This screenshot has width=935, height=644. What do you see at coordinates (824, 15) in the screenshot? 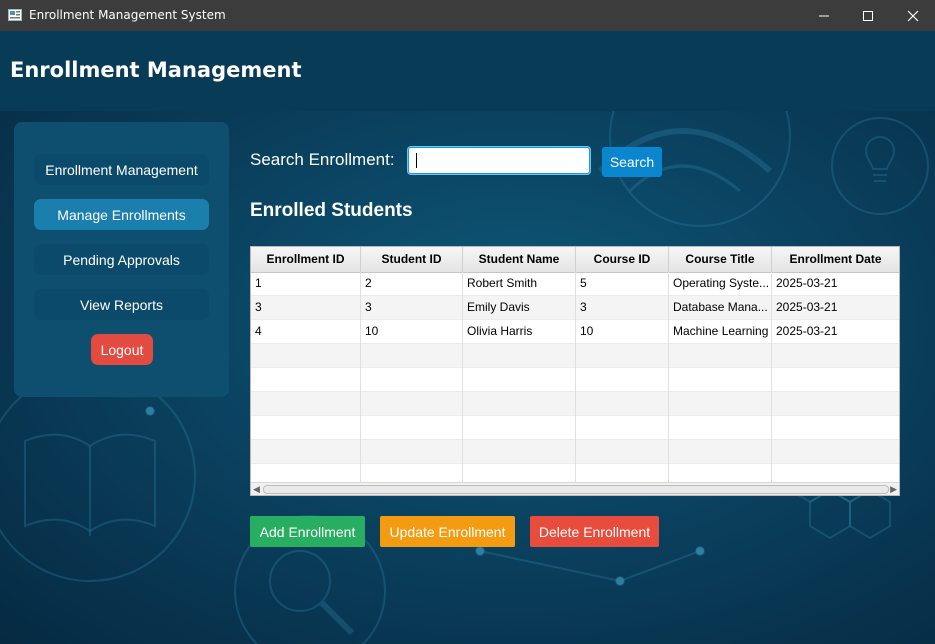
I see `minimize-icon` at bounding box center [824, 15].